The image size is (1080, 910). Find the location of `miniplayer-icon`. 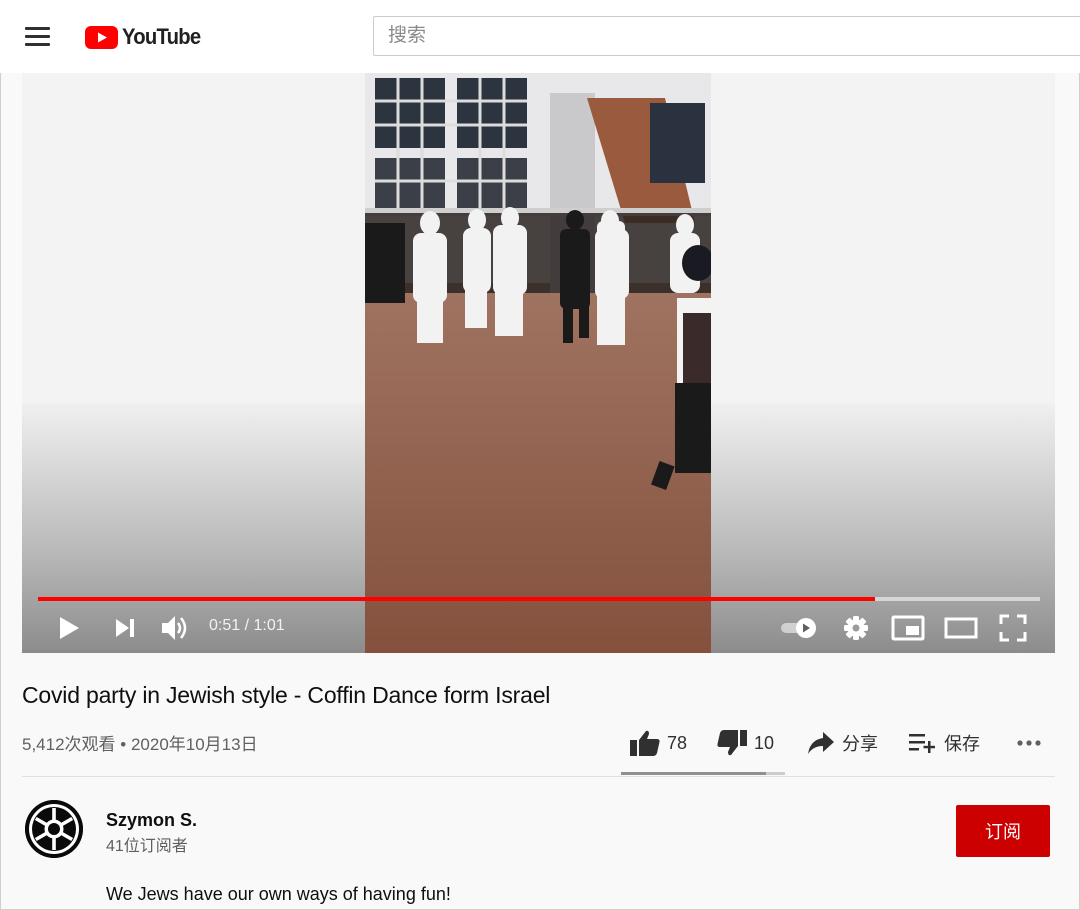

miniplayer-icon is located at coordinates (908, 628).